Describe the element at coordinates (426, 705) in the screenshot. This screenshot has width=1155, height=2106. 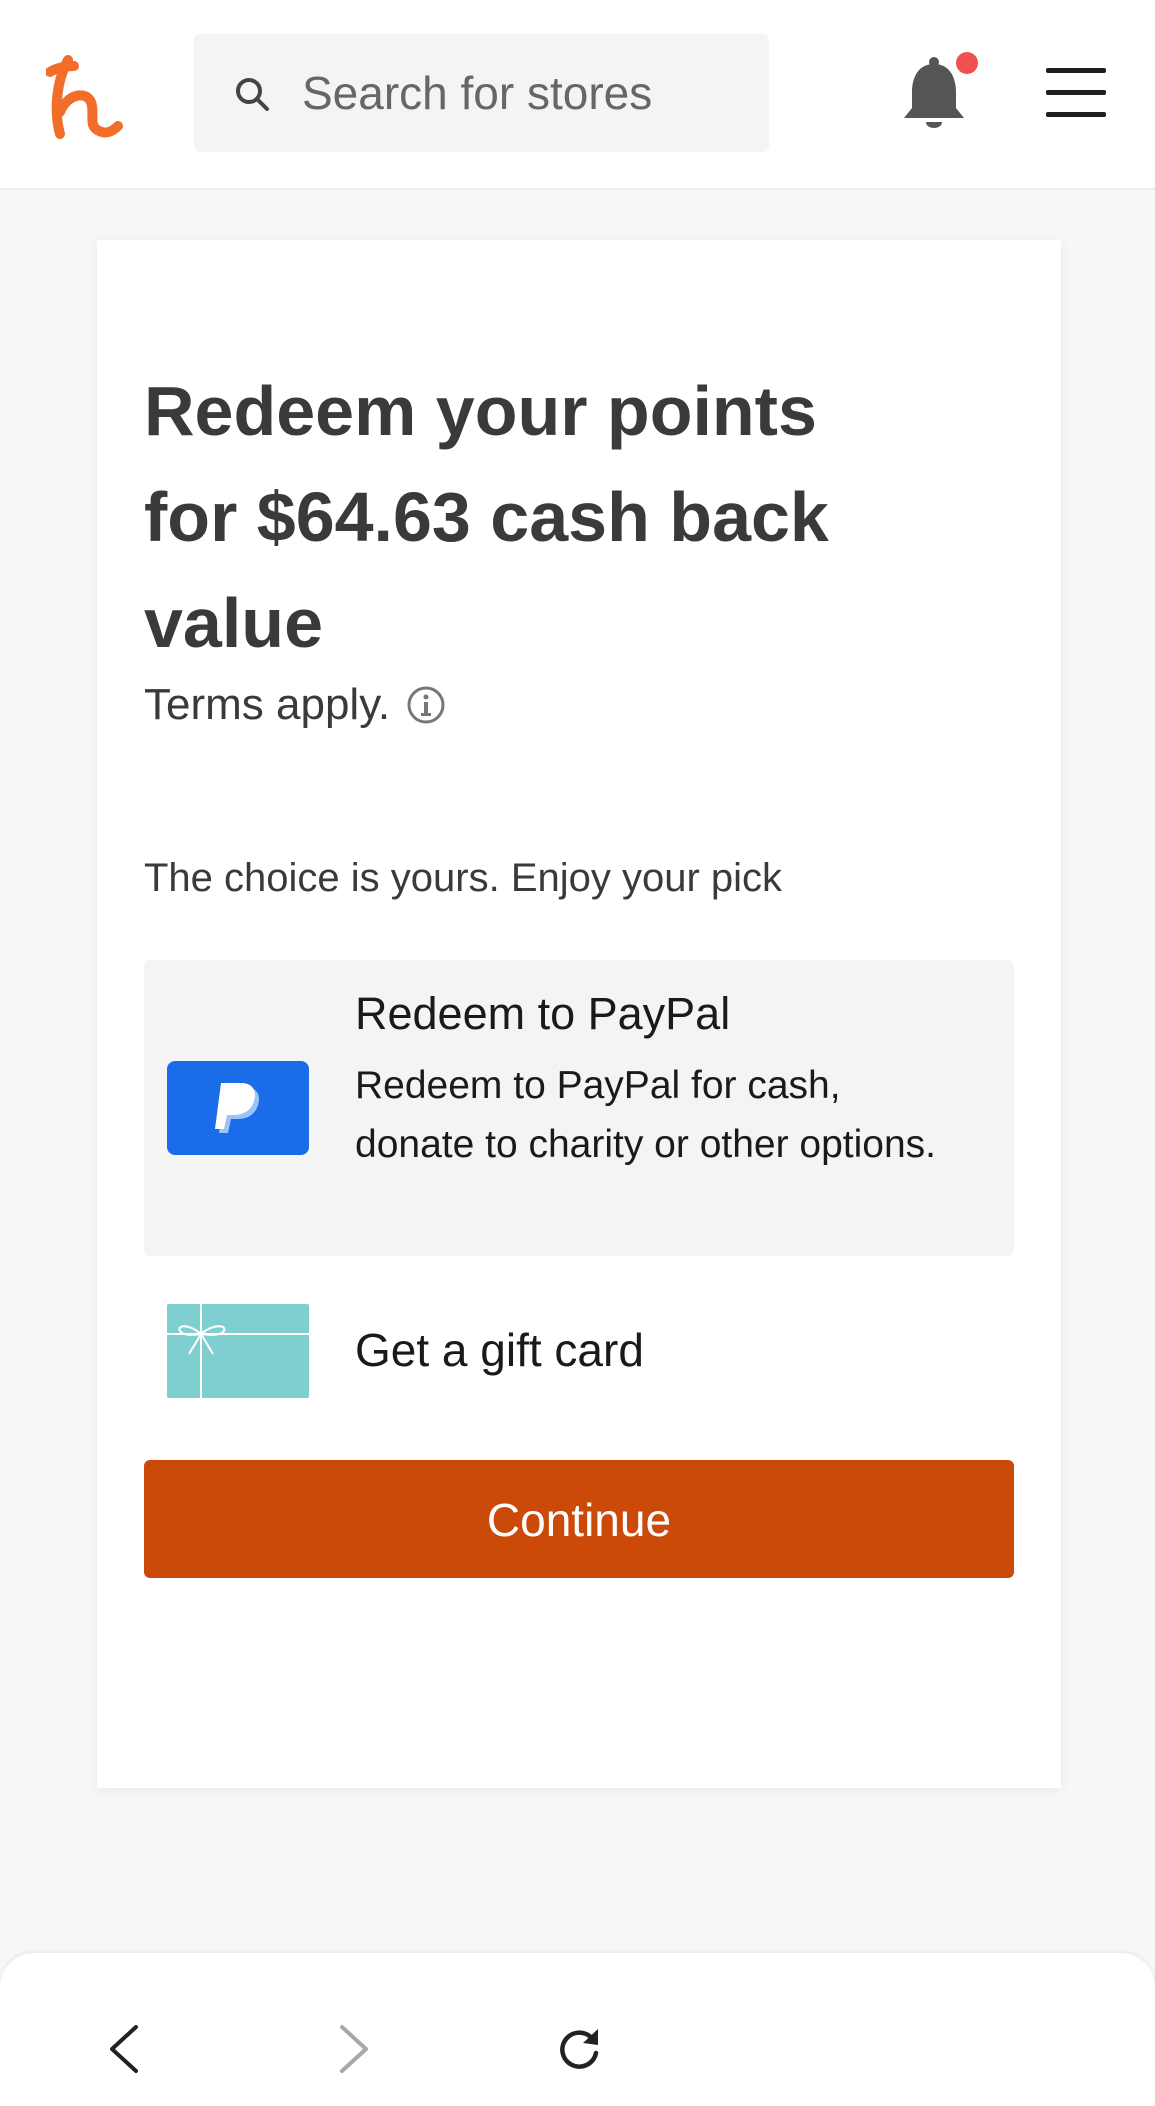
I see `info-icon` at that location.